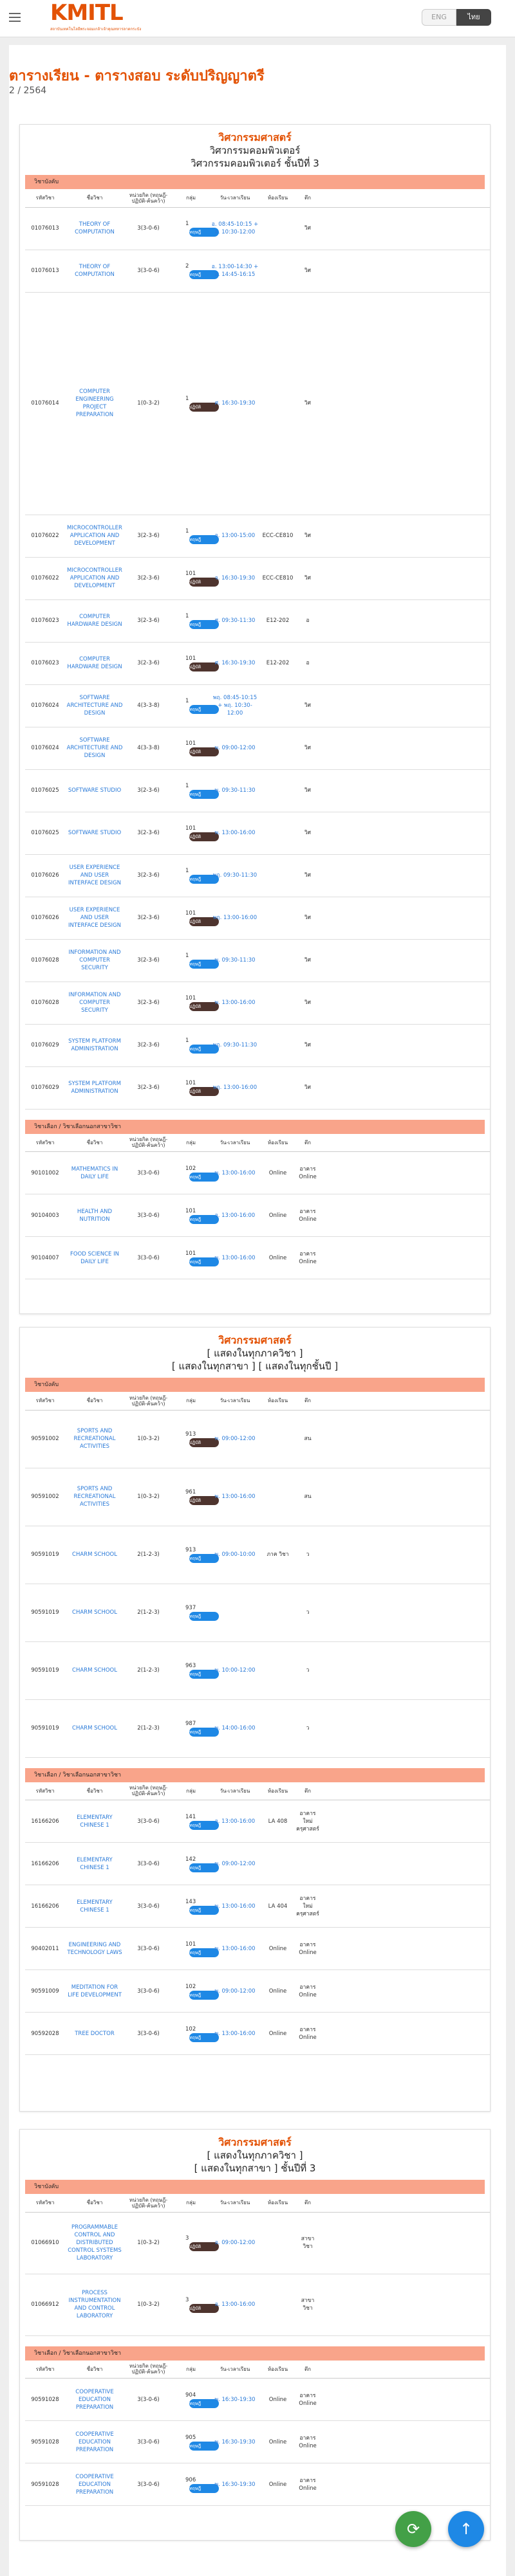 Image resolution: width=515 pixels, height=2576 pixels. I want to click on course-name-link: ENGINEERING AND TECHNOLOGY LAWS, so click(94, 1948).